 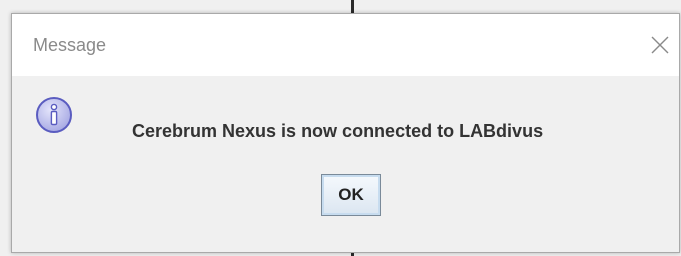 I want to click on close-button, so click(x=660, y=45).